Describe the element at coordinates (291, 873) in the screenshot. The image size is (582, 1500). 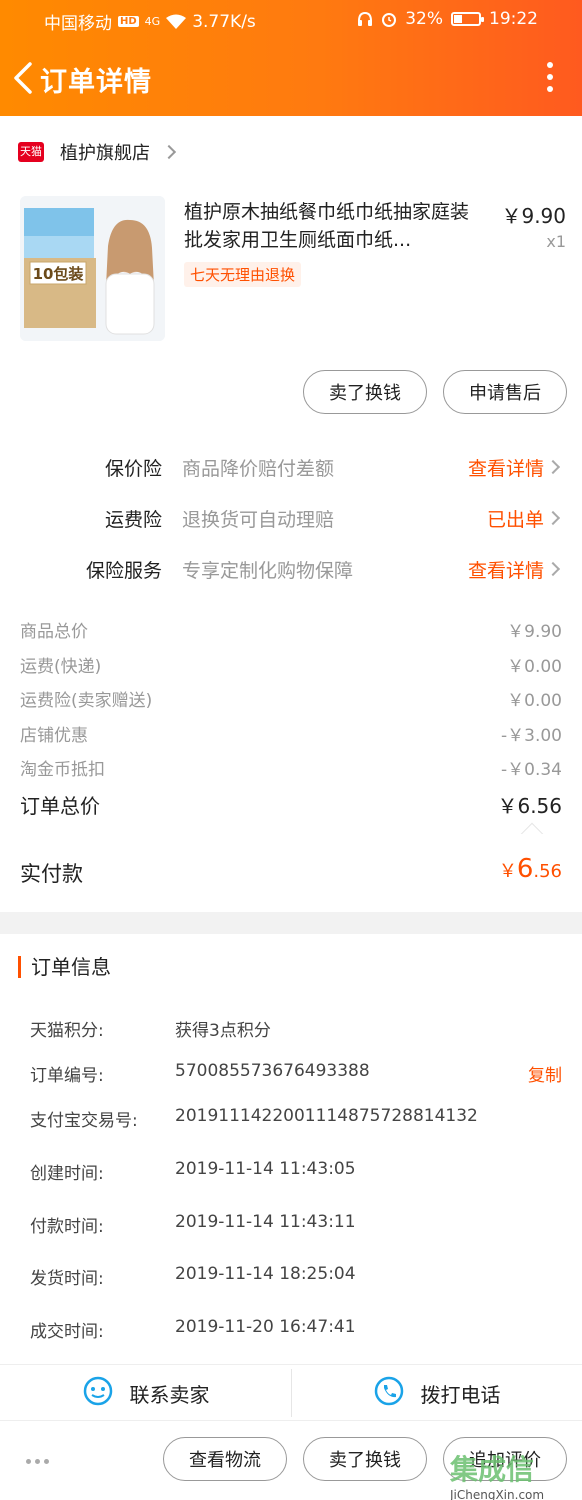
I see `actual-paid-row: 实付款 ￥6.56` at that location.